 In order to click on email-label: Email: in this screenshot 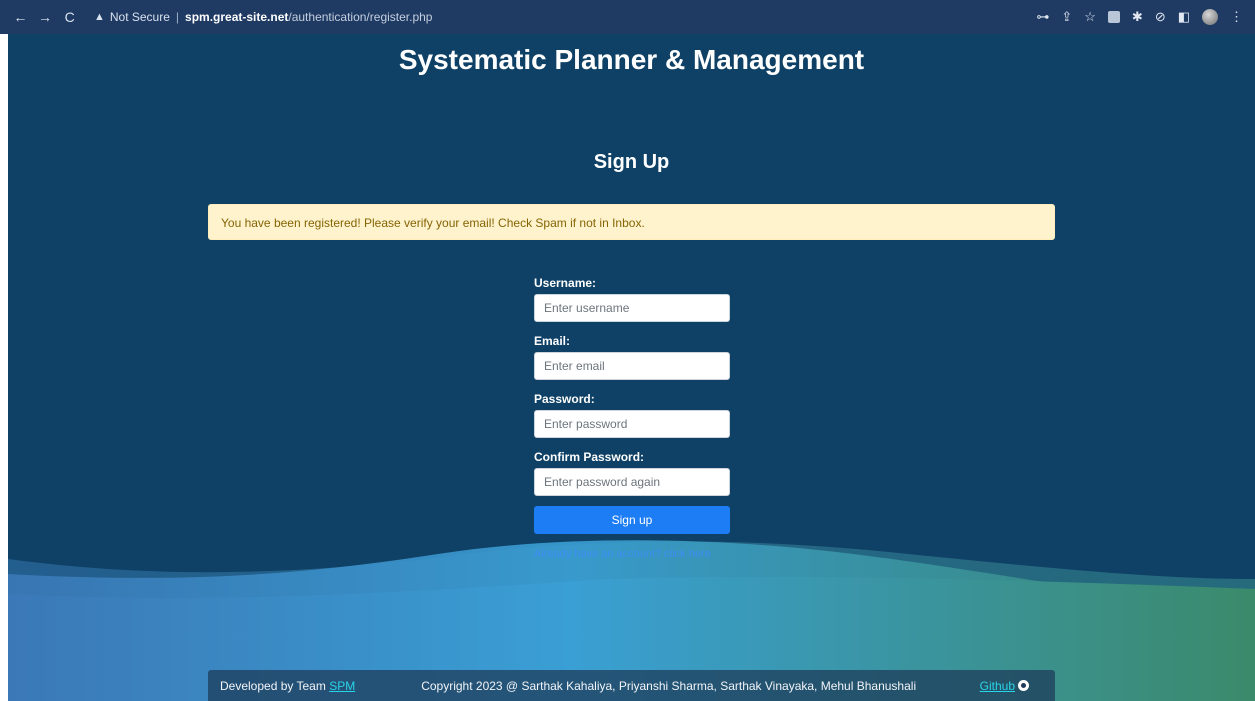, I will do `click(552, 341)`.